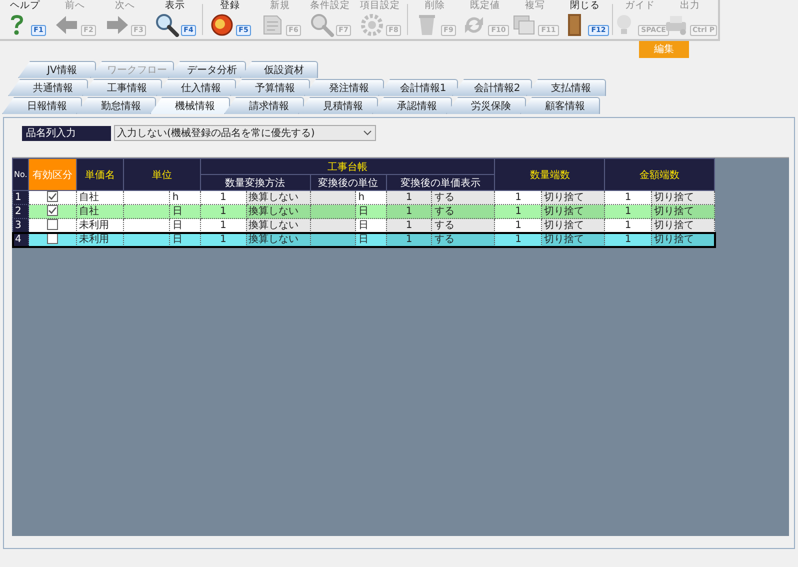 This screenshot has height=567, width=798. I want to click on tab: 勤怠情報, so click(116, 105).